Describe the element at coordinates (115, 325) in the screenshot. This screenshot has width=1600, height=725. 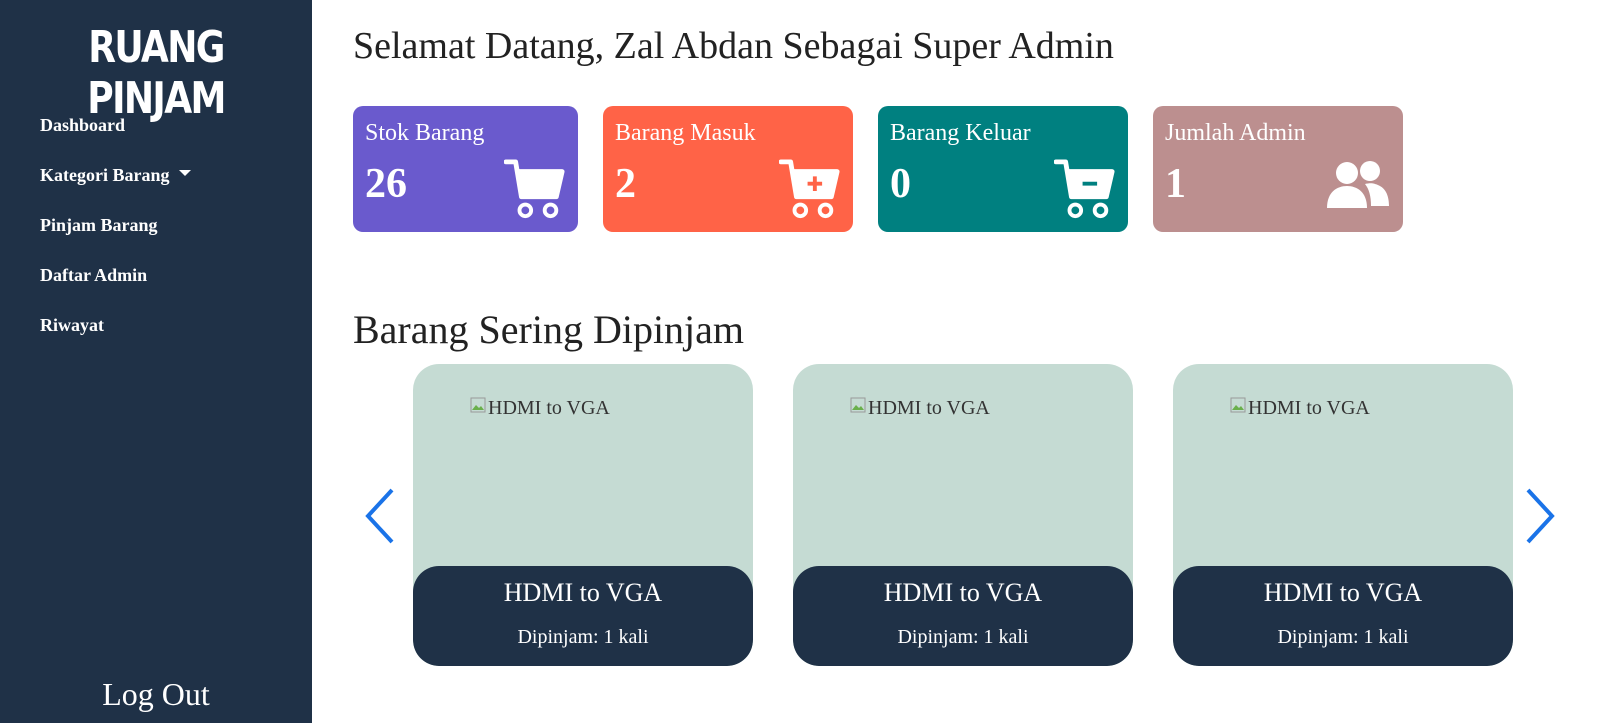
I see `sidebar-item-riwayat: Riwayat` at that location.